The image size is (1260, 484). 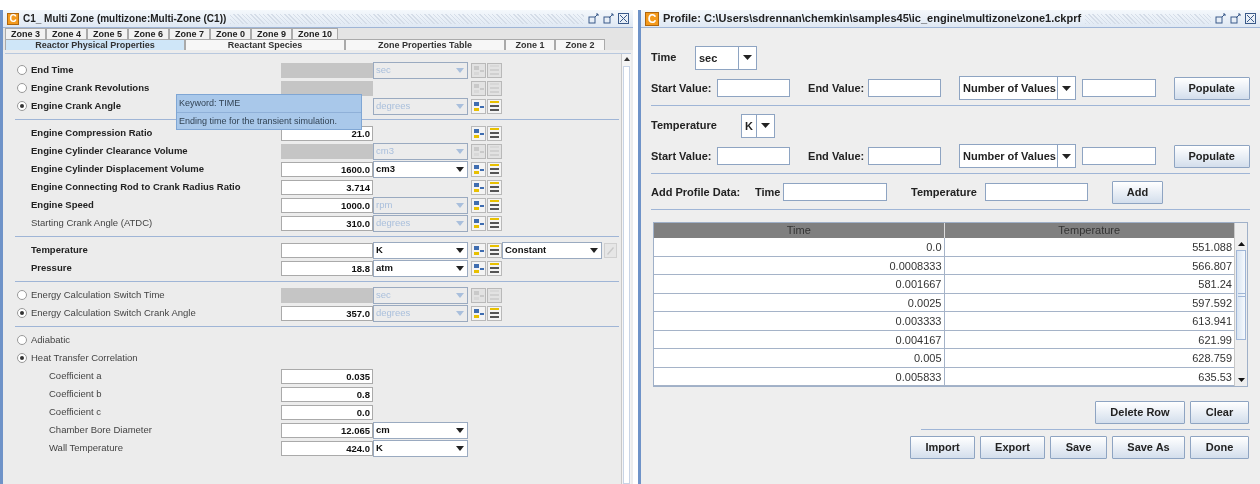 What do you see at coordinates (425, 44) in the screenshot?
I see `tab: Zone Properties Table` at bounding box center [425, 44].